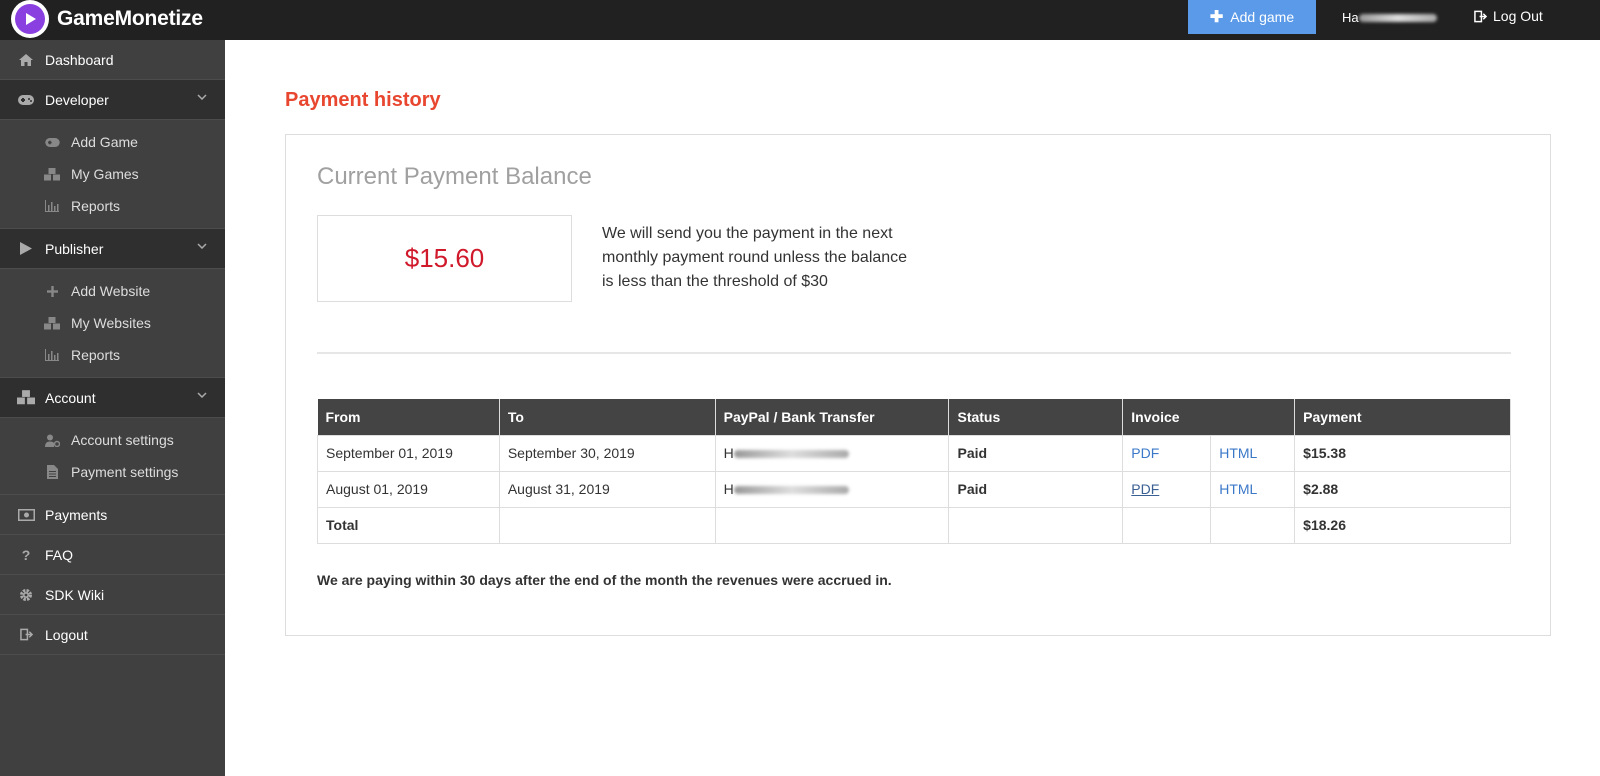 The width and height of the screenshot is (1600, 776). Describe the element at coordinates (607, 489) in the screenshot. I see `cell-to: August 31, 2019` at that location.